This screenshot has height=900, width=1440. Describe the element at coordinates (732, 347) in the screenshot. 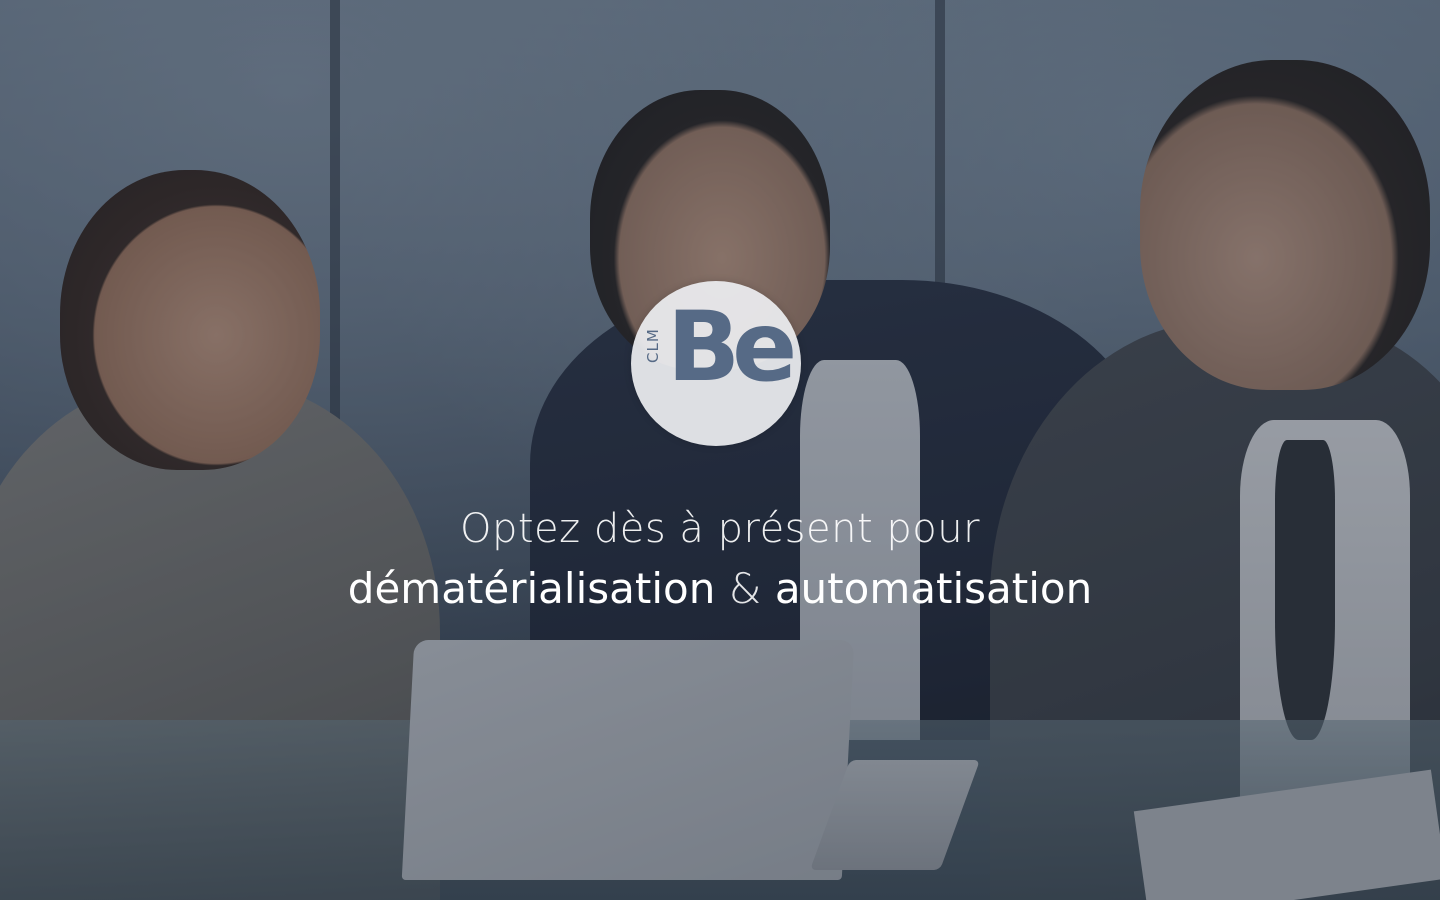

I see `logo-be-text: Be` at that location.